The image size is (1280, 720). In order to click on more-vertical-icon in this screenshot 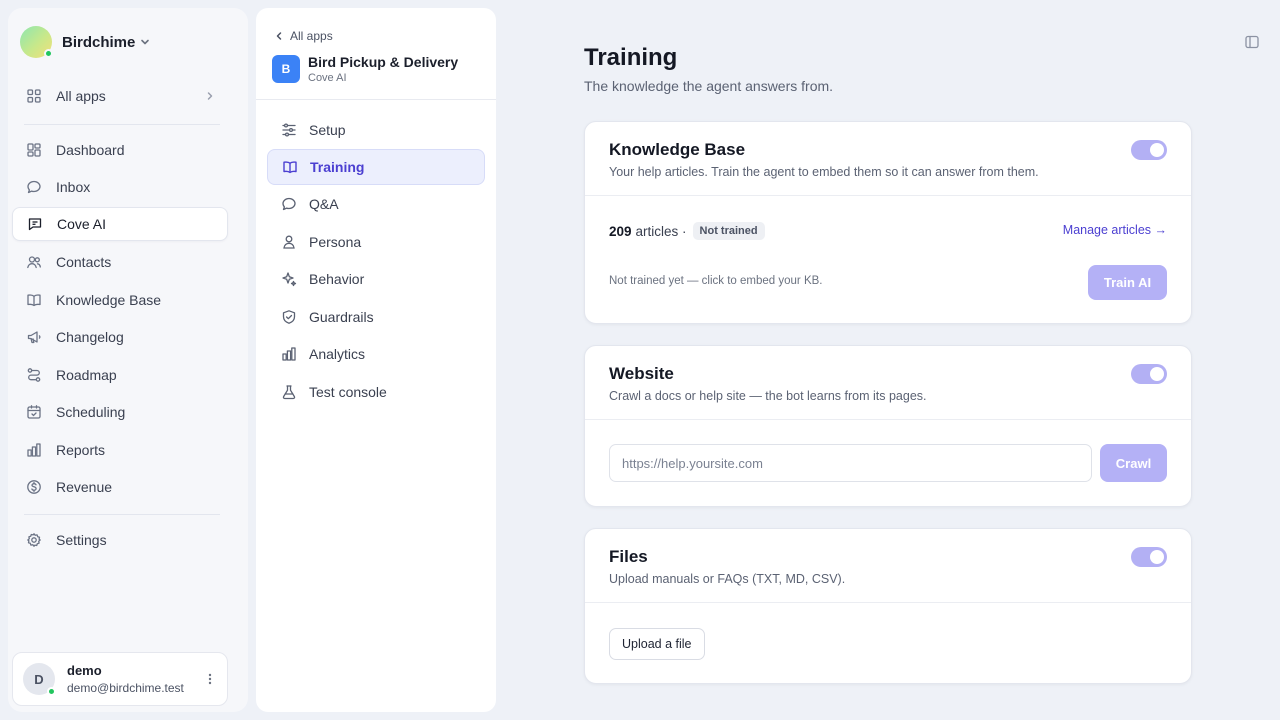, I will do `click(210, 679)`.